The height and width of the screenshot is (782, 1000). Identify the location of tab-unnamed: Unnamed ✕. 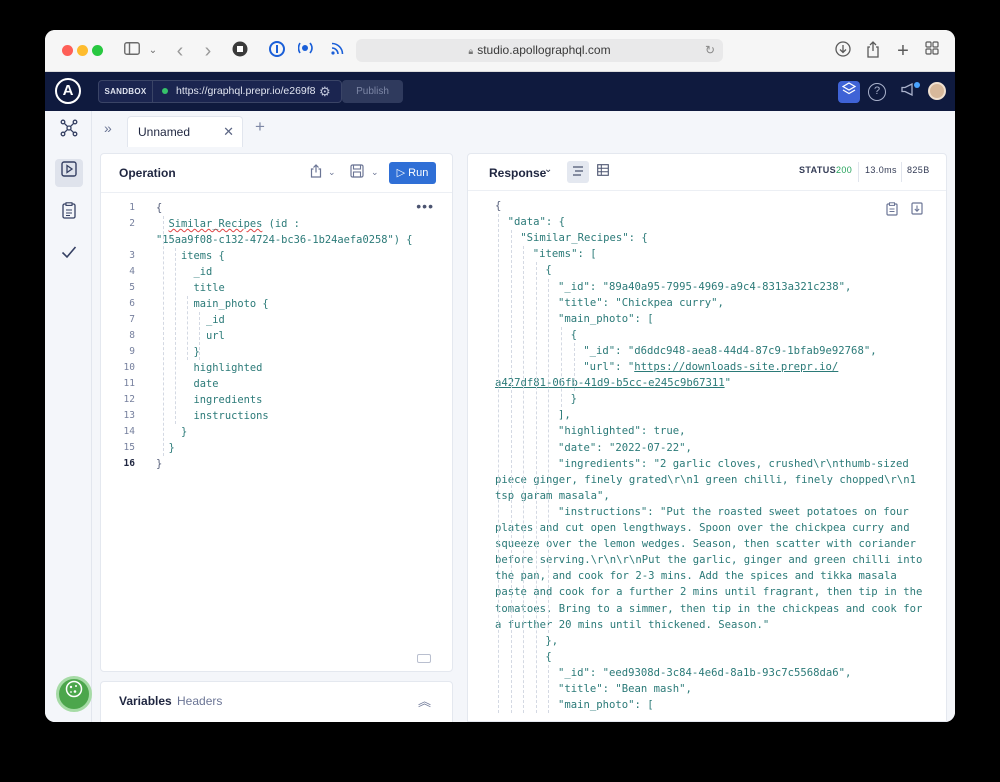
(185, 131).